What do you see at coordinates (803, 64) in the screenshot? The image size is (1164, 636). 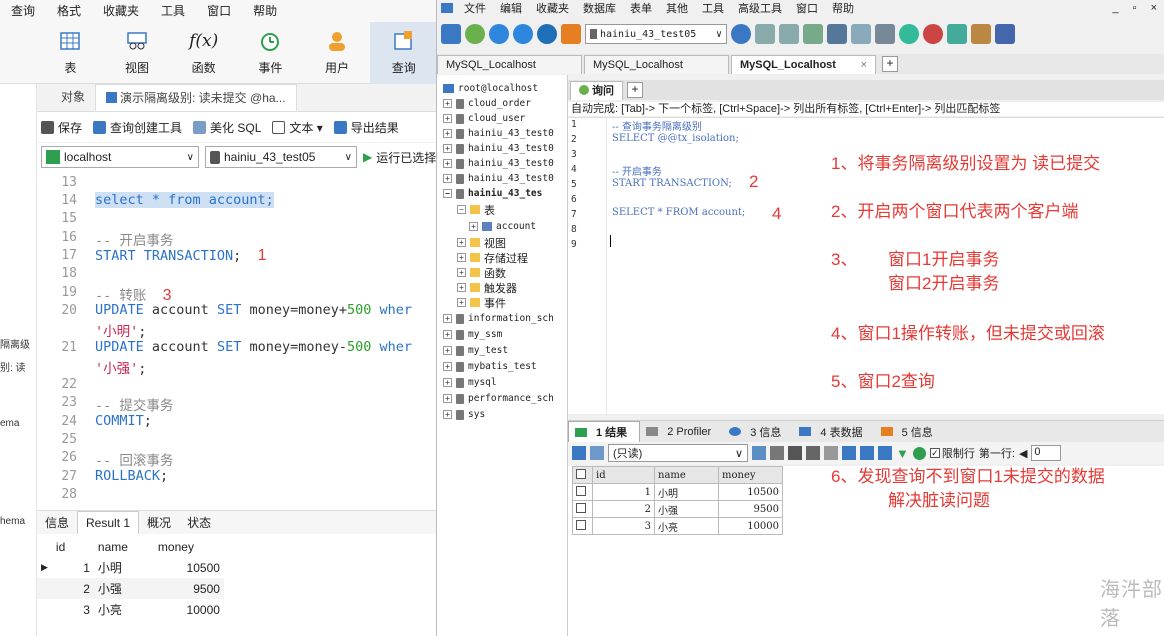 I see `tab-connection-3: MySQL_Localhost ×` at bounding box center [803, 64].